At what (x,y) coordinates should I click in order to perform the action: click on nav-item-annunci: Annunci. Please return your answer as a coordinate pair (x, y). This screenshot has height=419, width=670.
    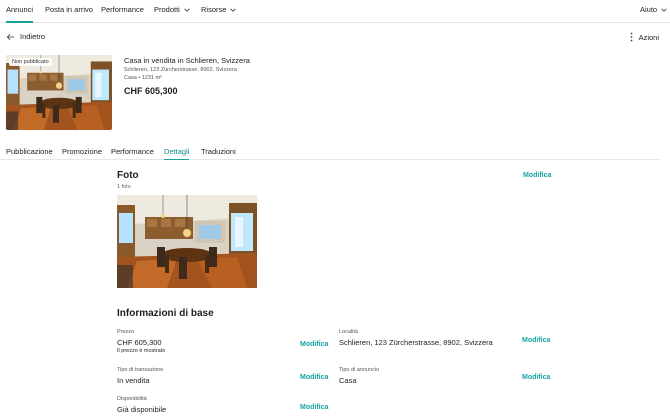
    Looking at the image, I should click on (20, 14).